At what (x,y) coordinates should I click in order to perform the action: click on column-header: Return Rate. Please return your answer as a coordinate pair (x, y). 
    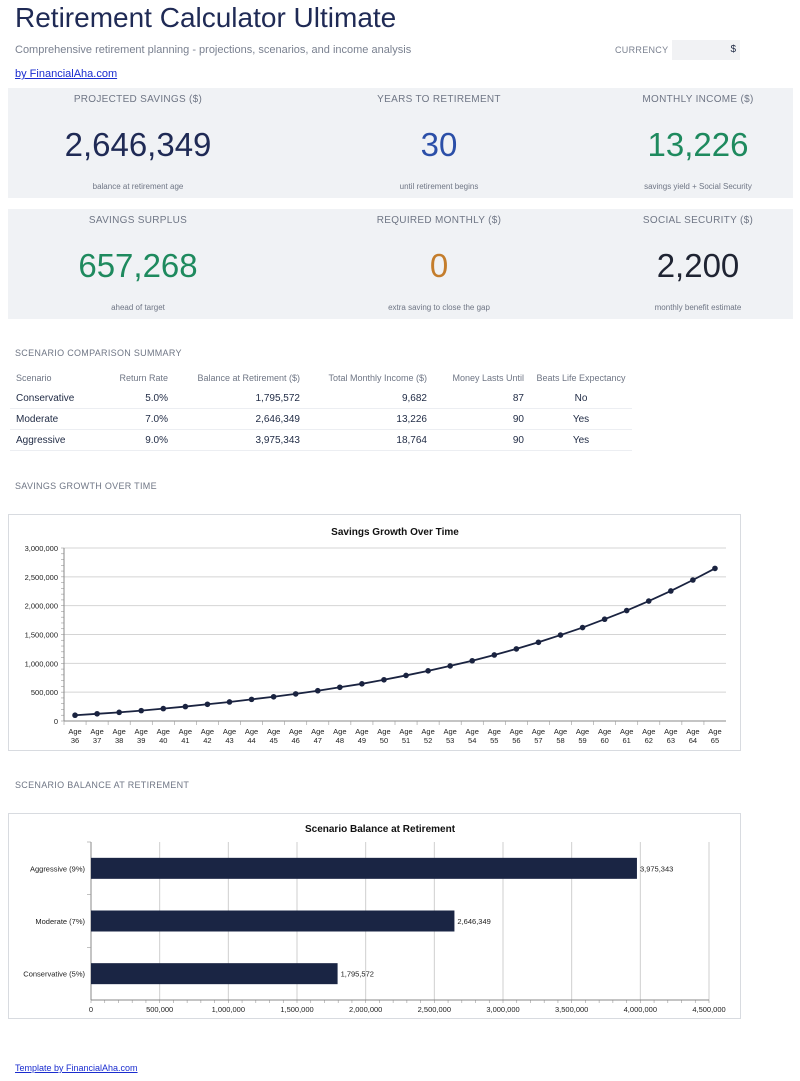
    Looking at the image, I should click on (143, 378).